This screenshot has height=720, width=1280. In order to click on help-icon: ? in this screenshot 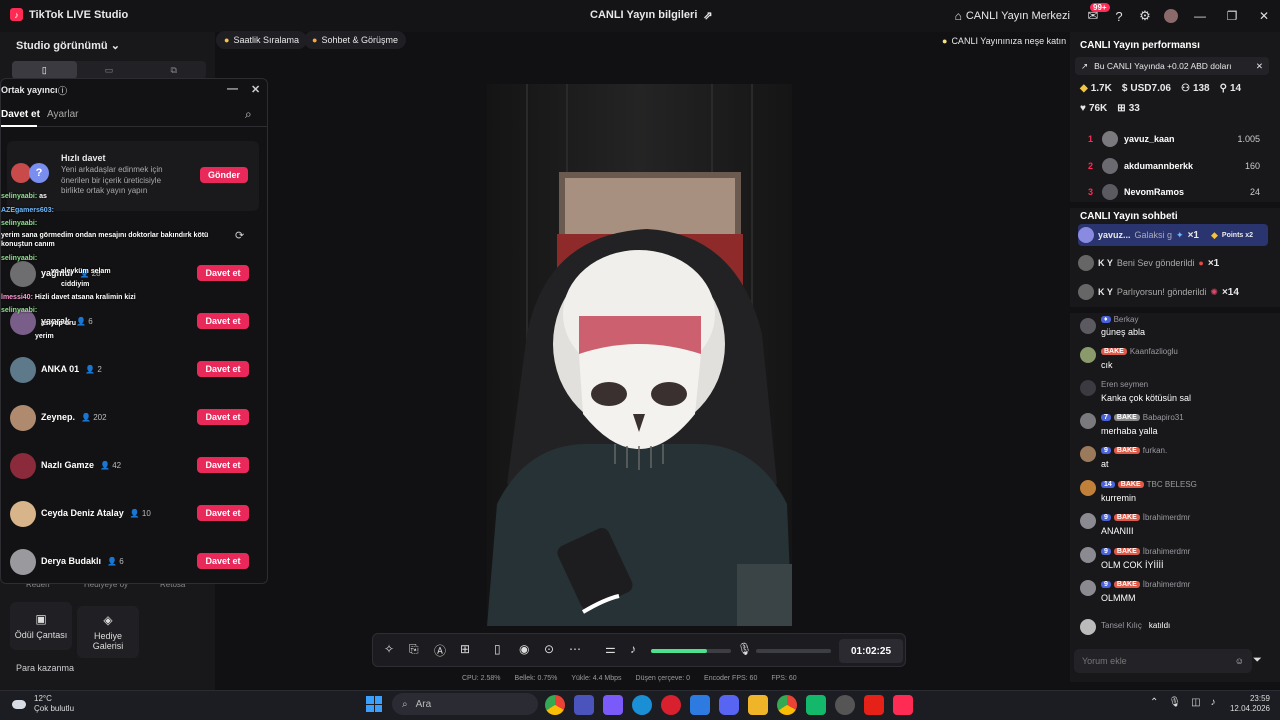, I will do `click(1119, 16)`.